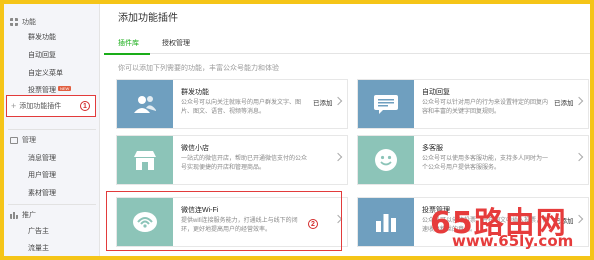 This screenshot has width=594, height=260. I want to click on chat-message-icon, so click(386, 104).